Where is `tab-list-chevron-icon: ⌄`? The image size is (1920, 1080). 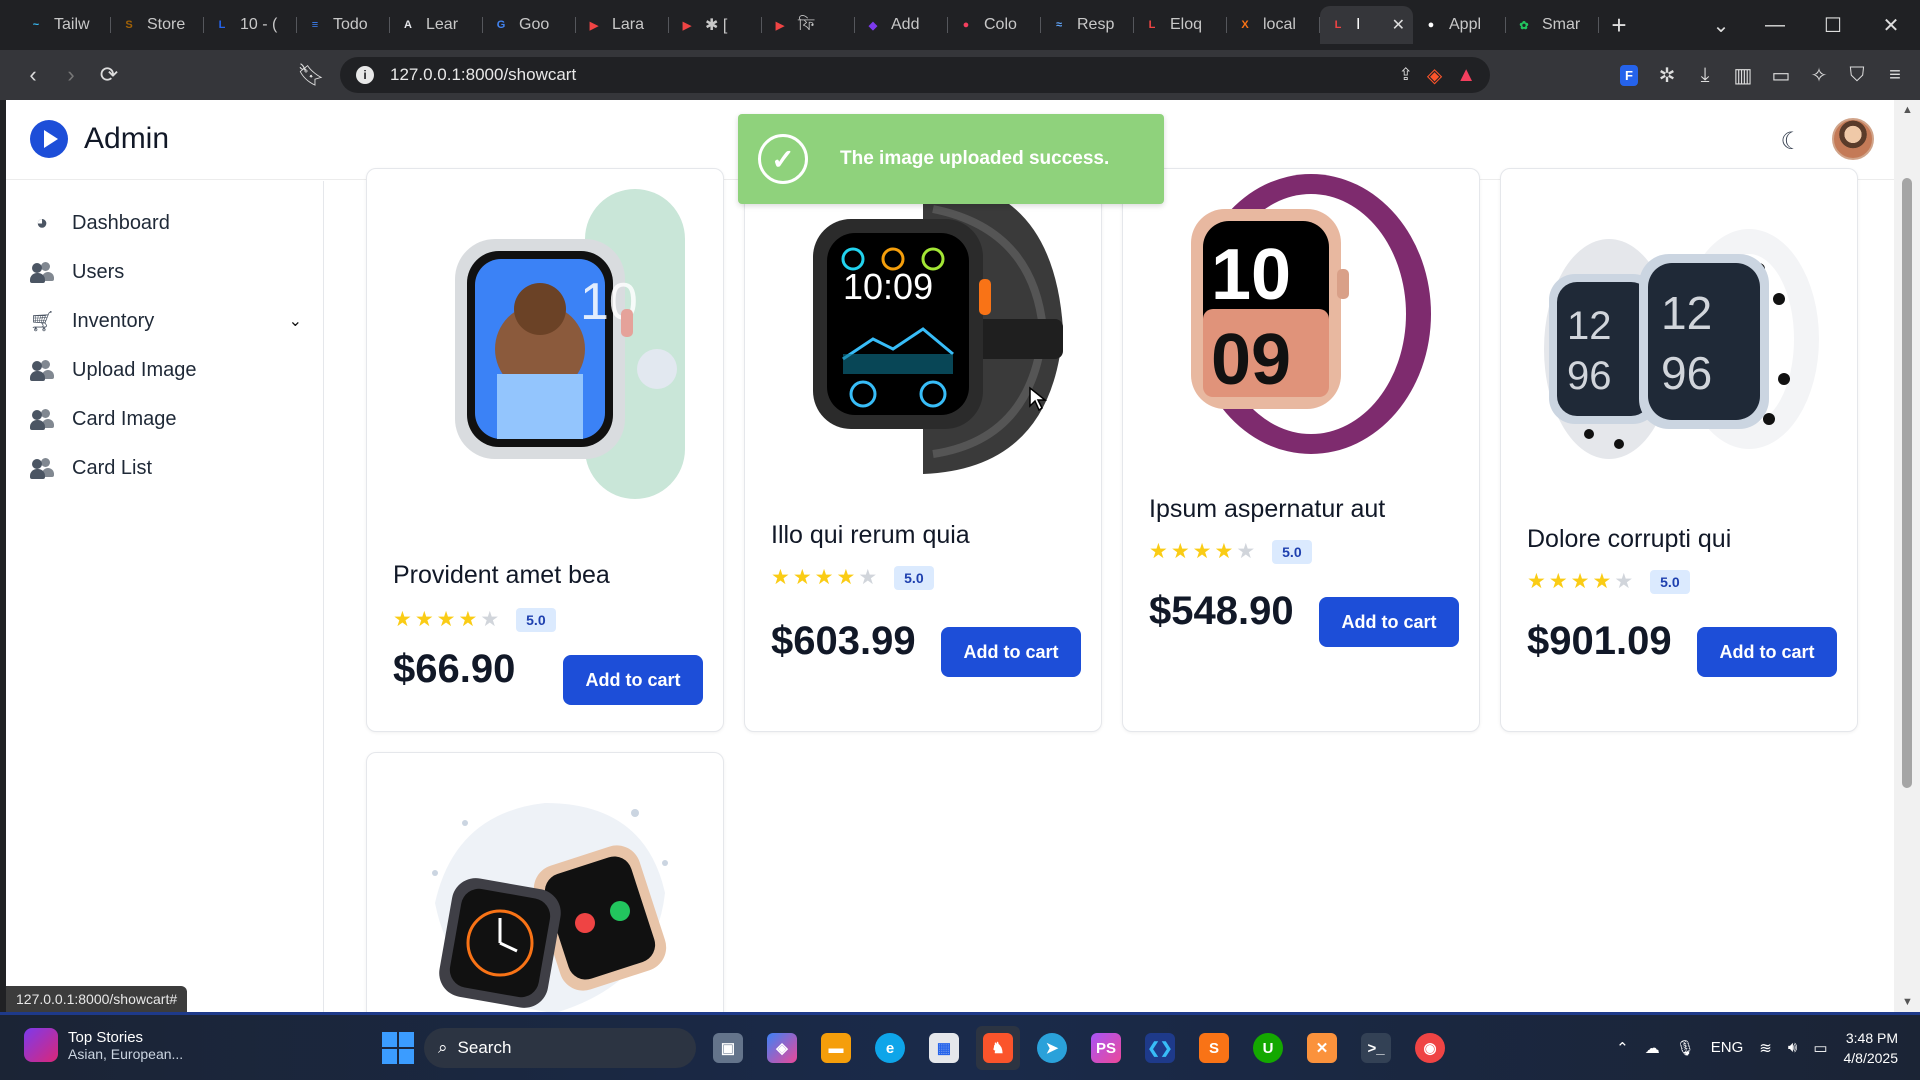
tab-list-chevron-icon: ⌄ is located at coordinates (1721, 25).